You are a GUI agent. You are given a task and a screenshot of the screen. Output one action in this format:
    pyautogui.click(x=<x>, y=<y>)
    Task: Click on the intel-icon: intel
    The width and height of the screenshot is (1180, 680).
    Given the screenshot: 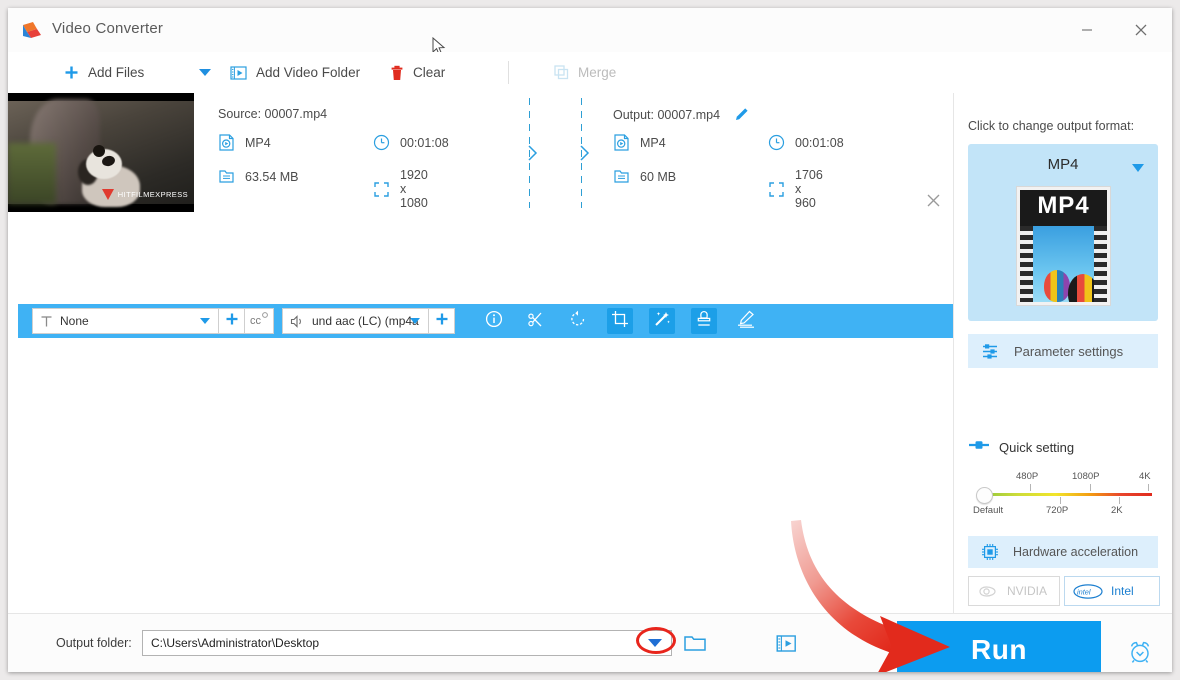 What is the action you would take?
    pyautogui.click(x=1088, y=591)
    